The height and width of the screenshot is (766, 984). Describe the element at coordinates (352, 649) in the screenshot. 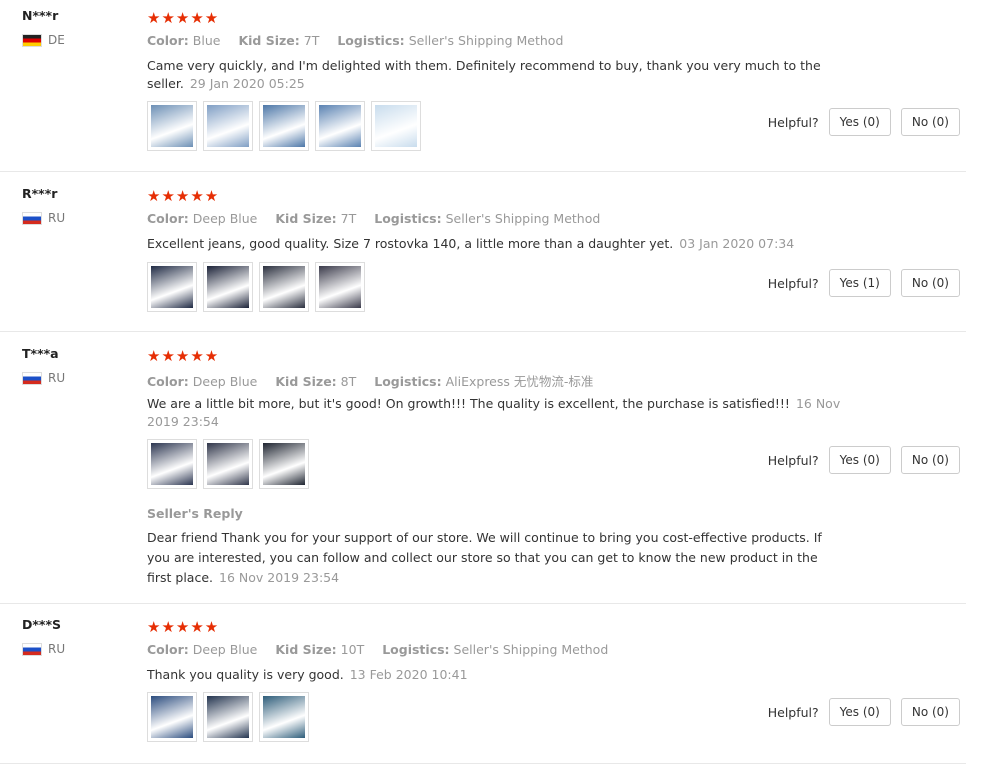

I see `size-value: 10T` at that location.